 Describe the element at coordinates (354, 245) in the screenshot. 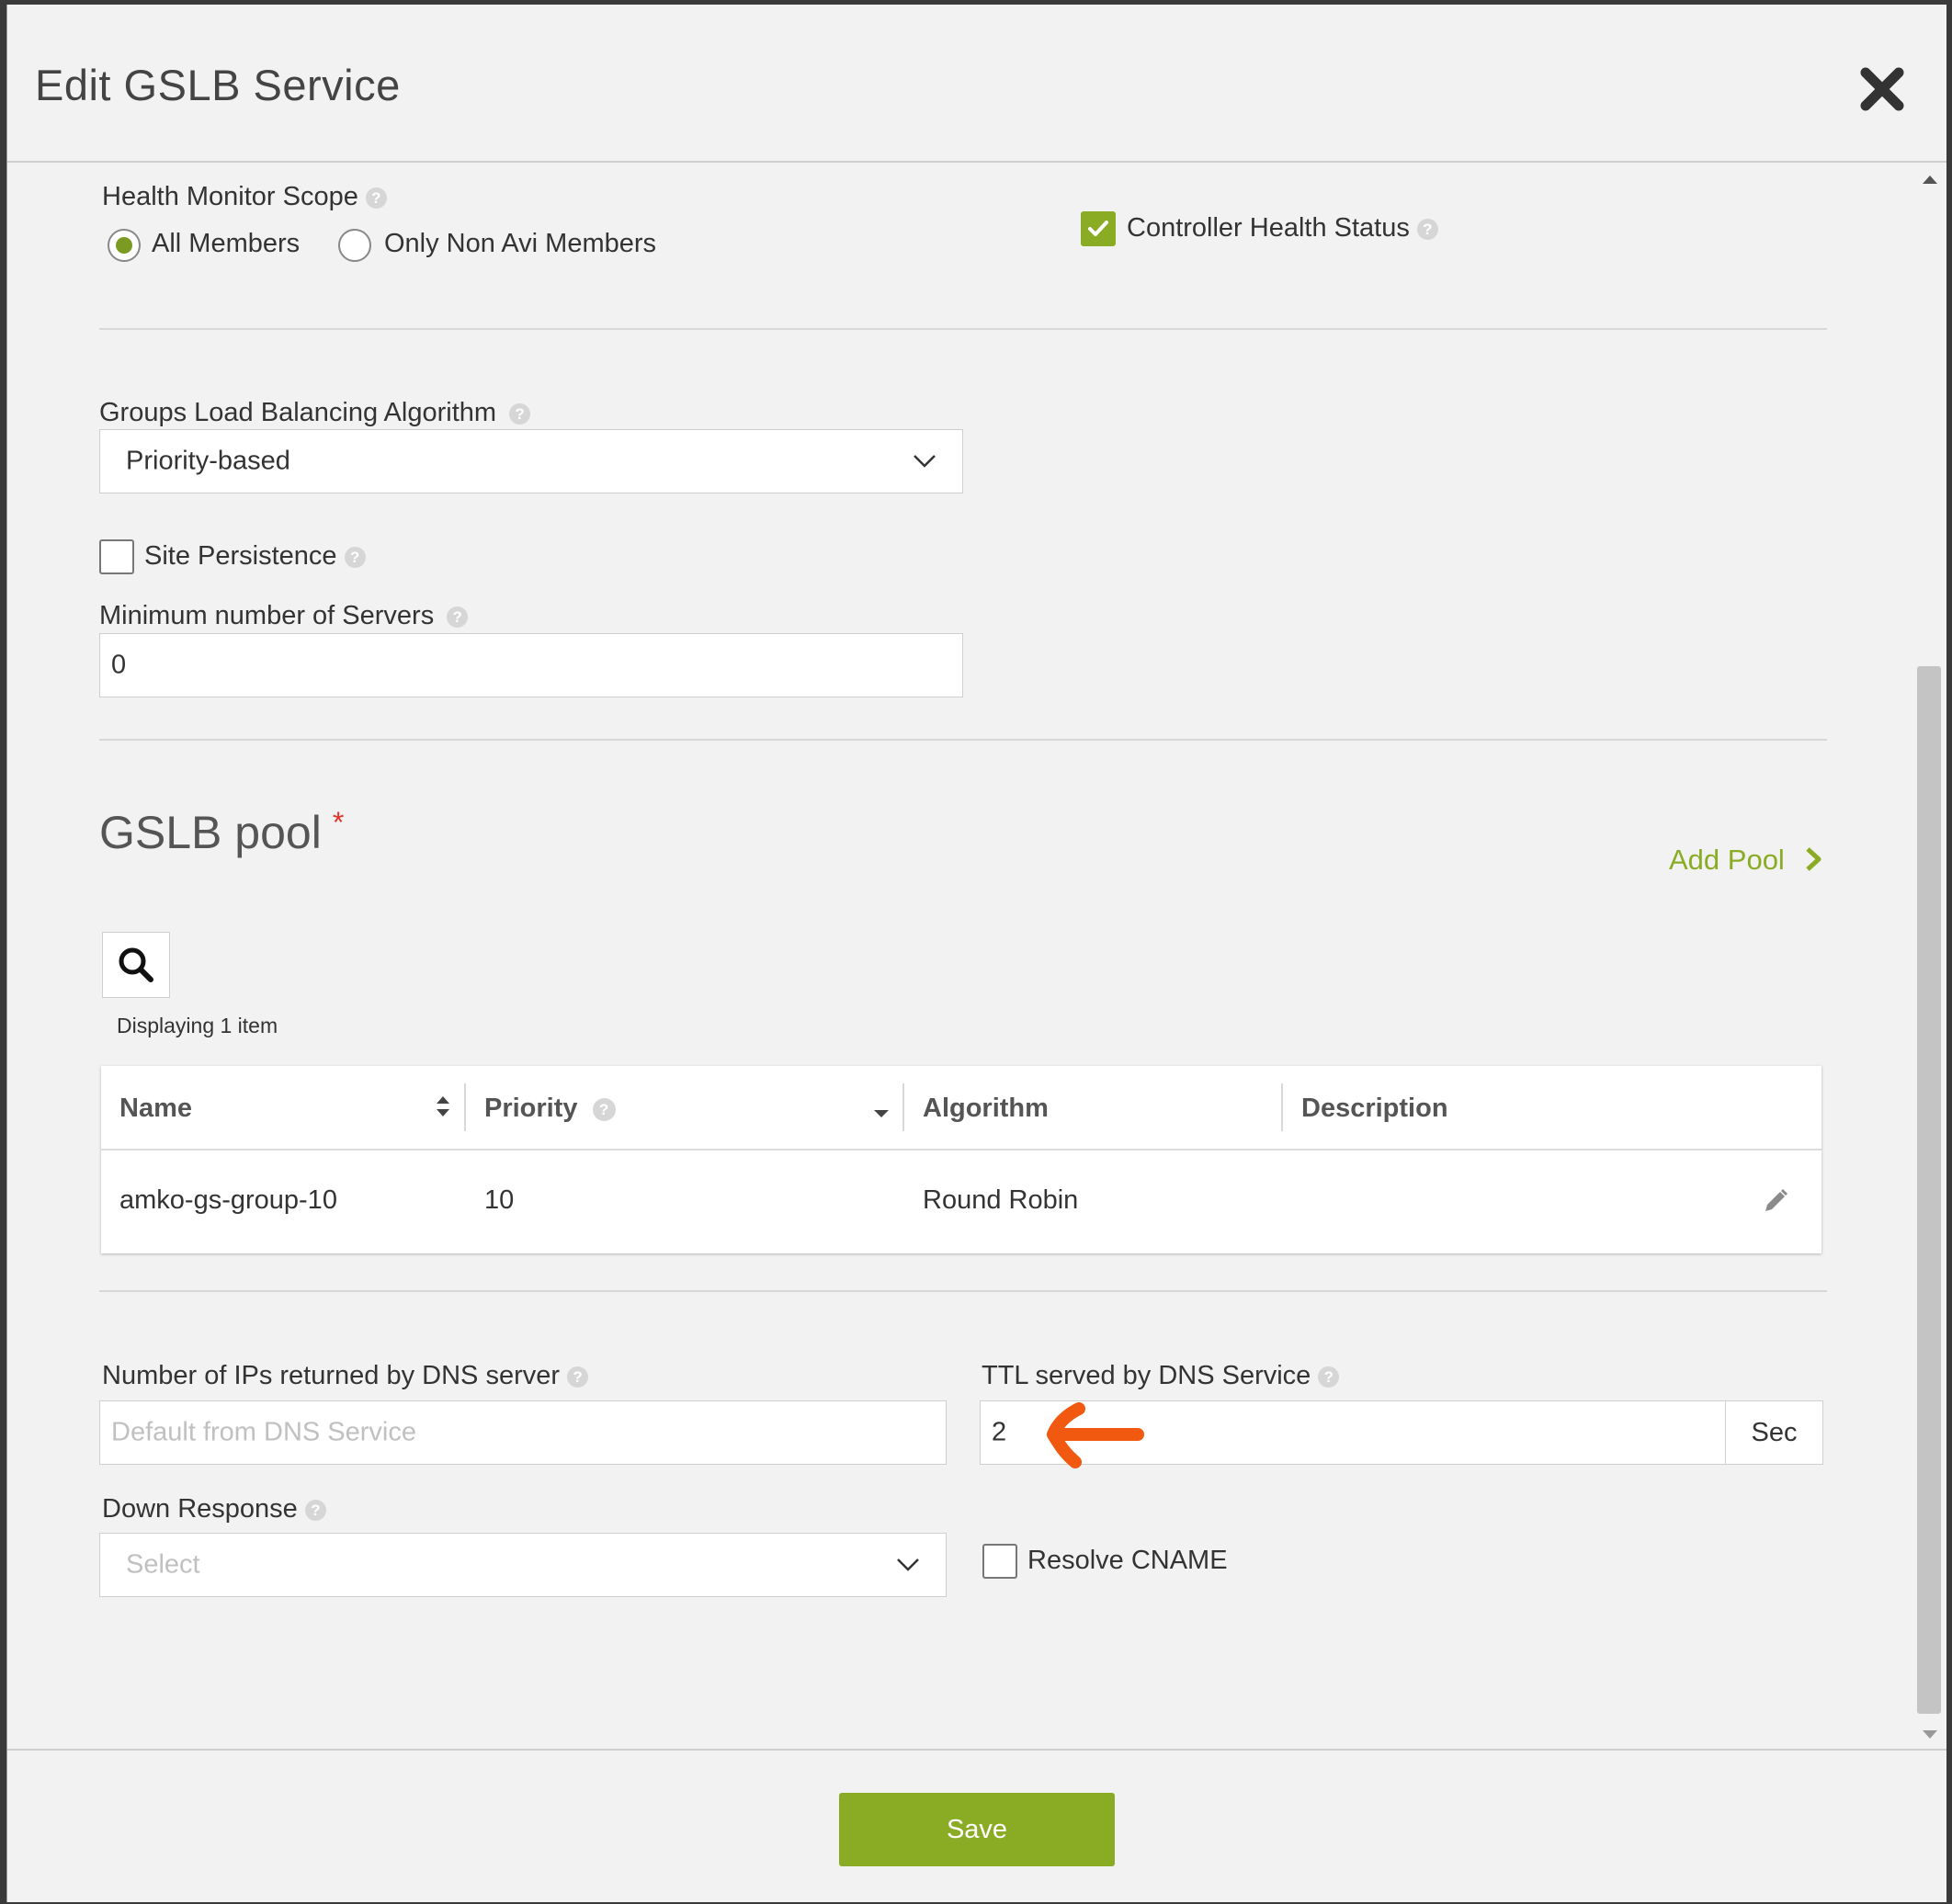

I see `radio-button-only-non-avi` at that location.